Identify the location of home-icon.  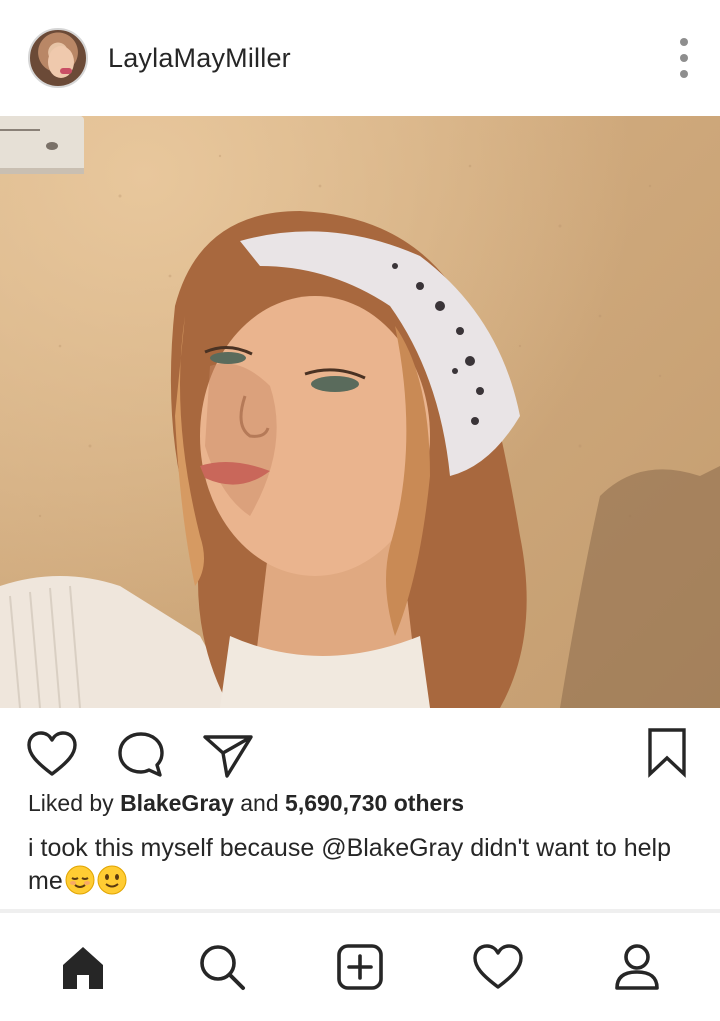
(83, 967).